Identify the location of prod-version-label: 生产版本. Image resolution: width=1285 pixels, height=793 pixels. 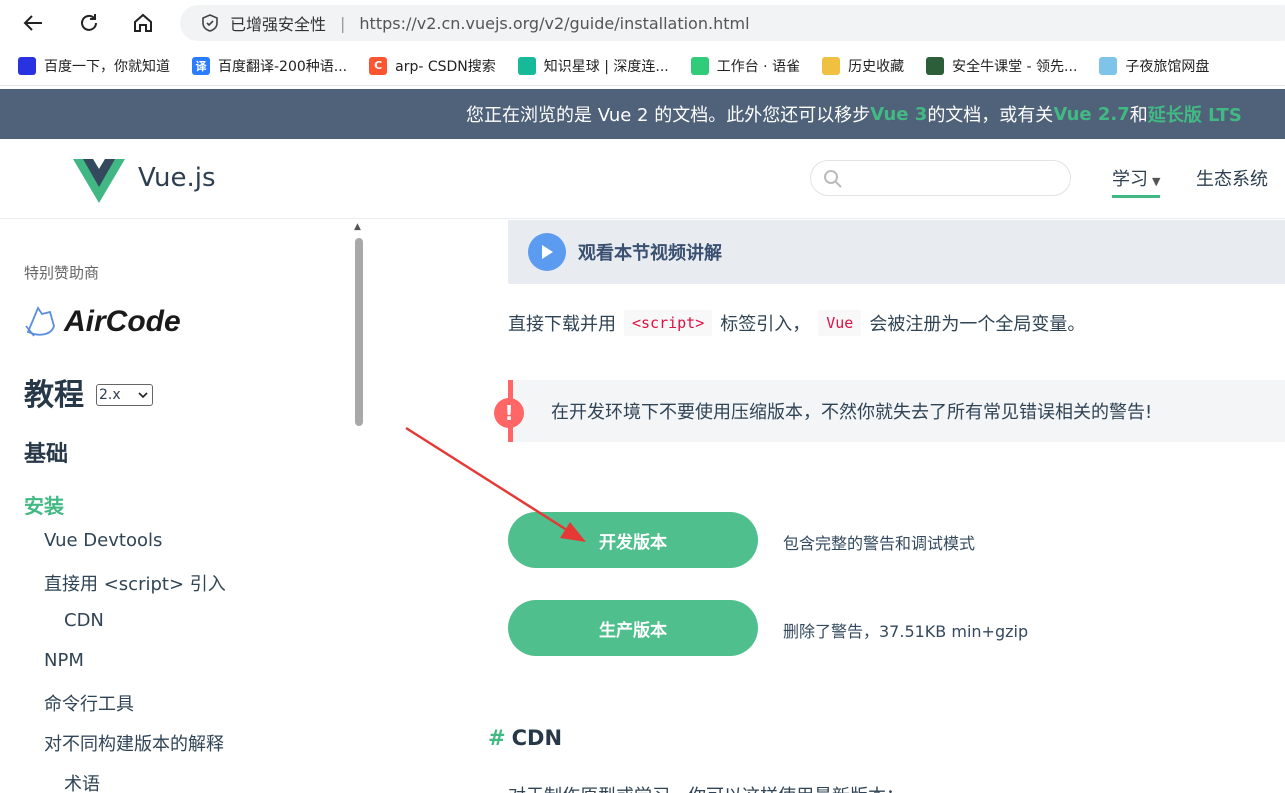
(633, 630).